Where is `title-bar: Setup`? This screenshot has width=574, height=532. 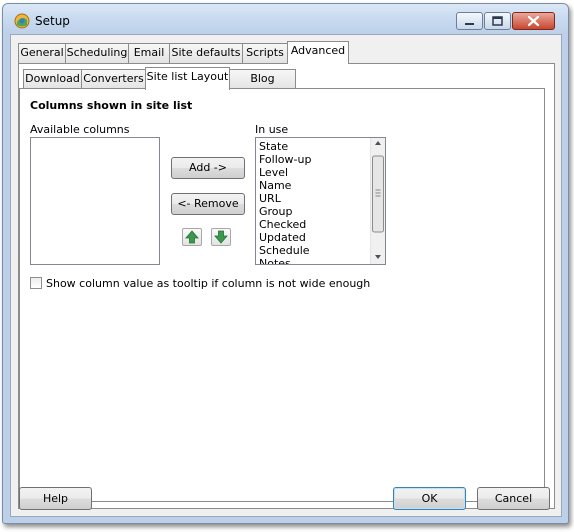 title-bar: Setup is located at coordinates (285, 19).